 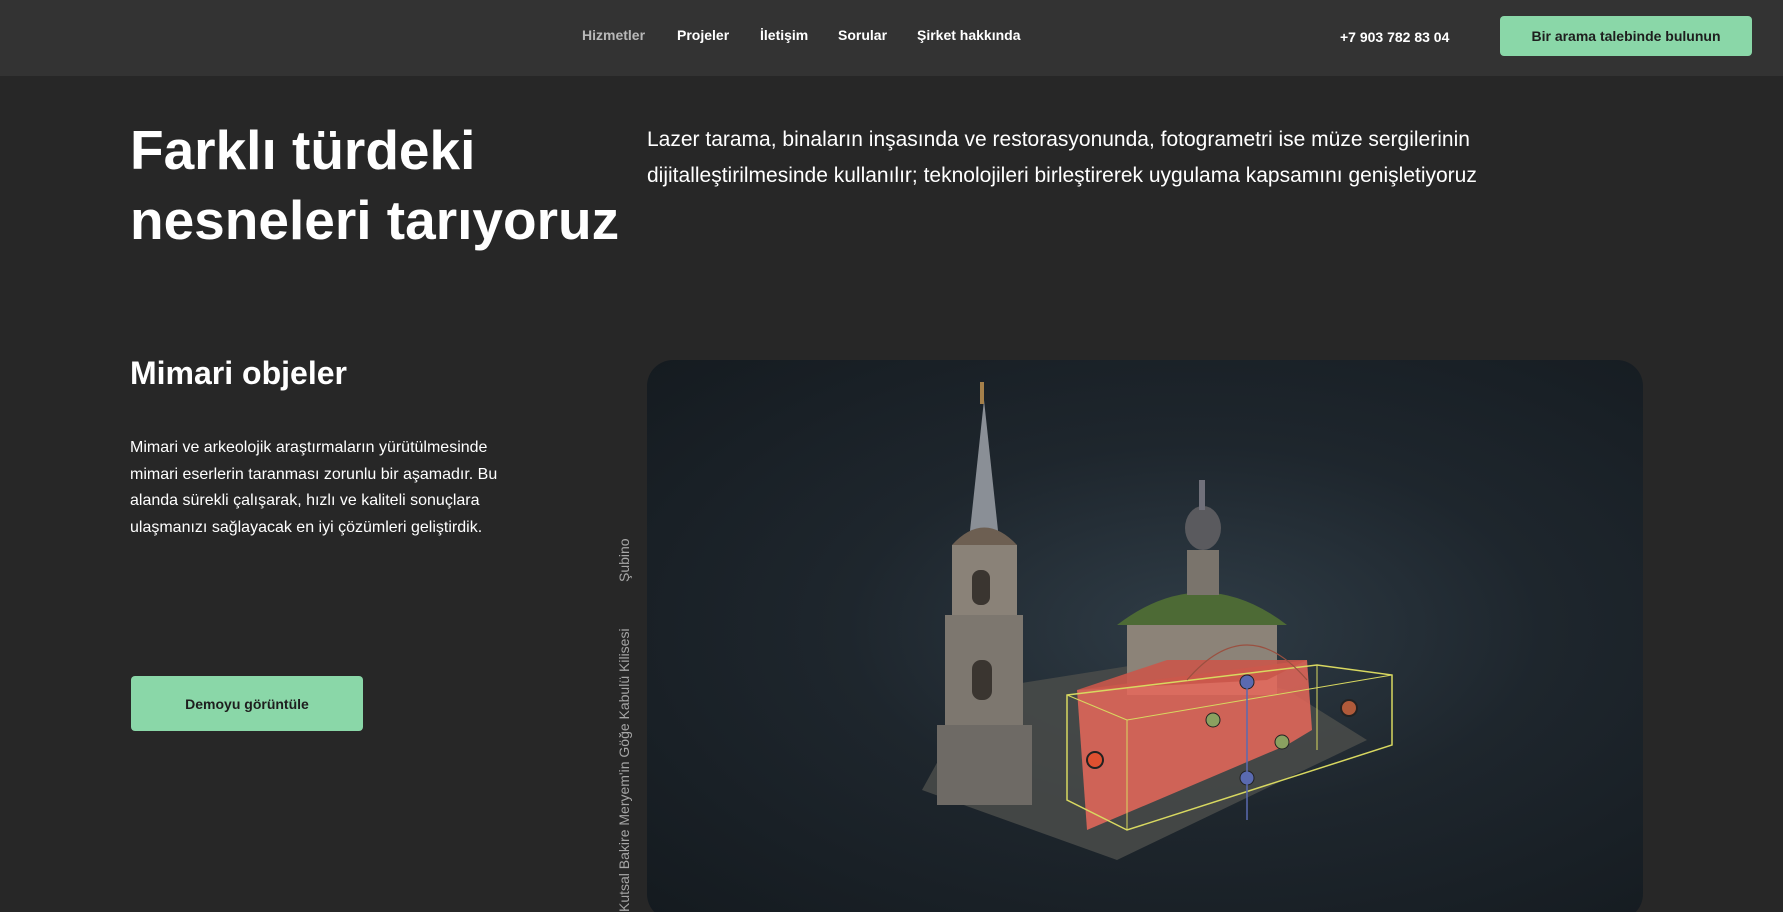 What do you see at coordinates (1157, 621) in the screenshot?
I see `church-model-image` at bounding box center [1157, 621].